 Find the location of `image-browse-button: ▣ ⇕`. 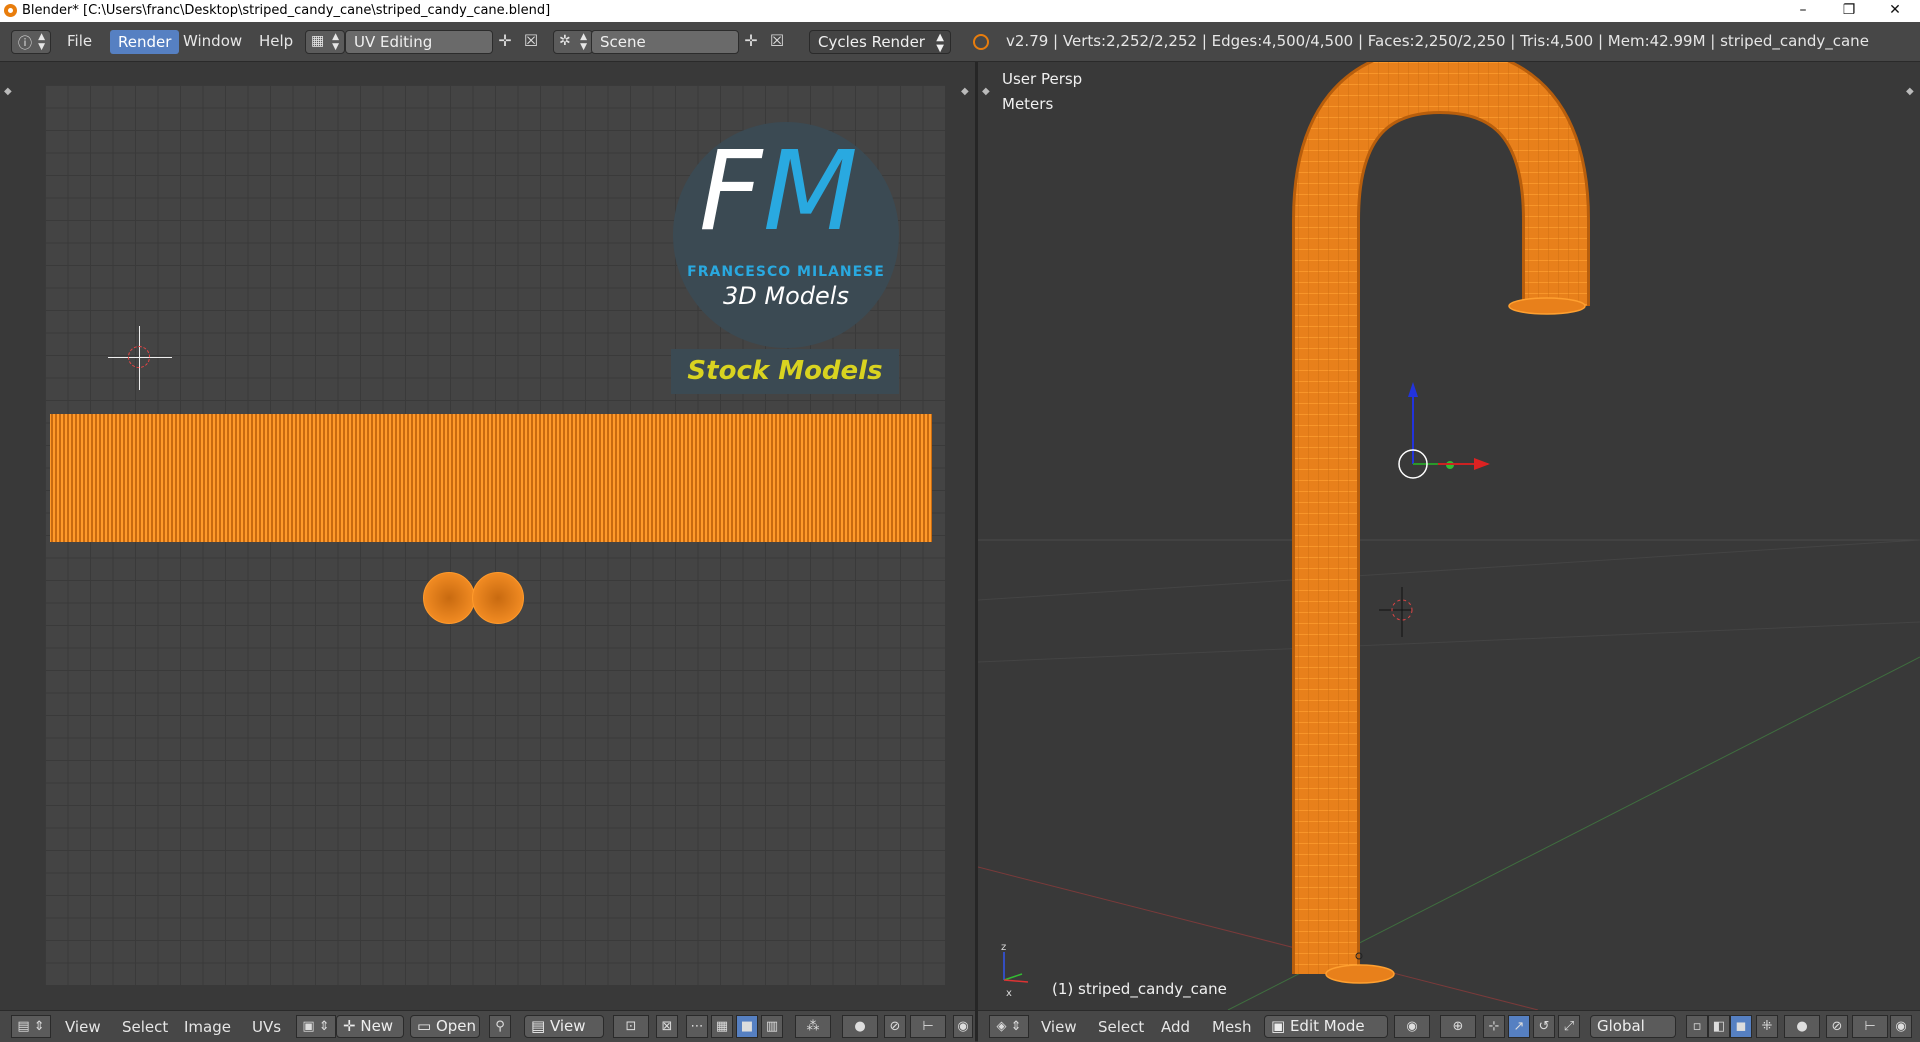

image-browse-button: ▣ ⇕ is located at coordinates (316, 1026).